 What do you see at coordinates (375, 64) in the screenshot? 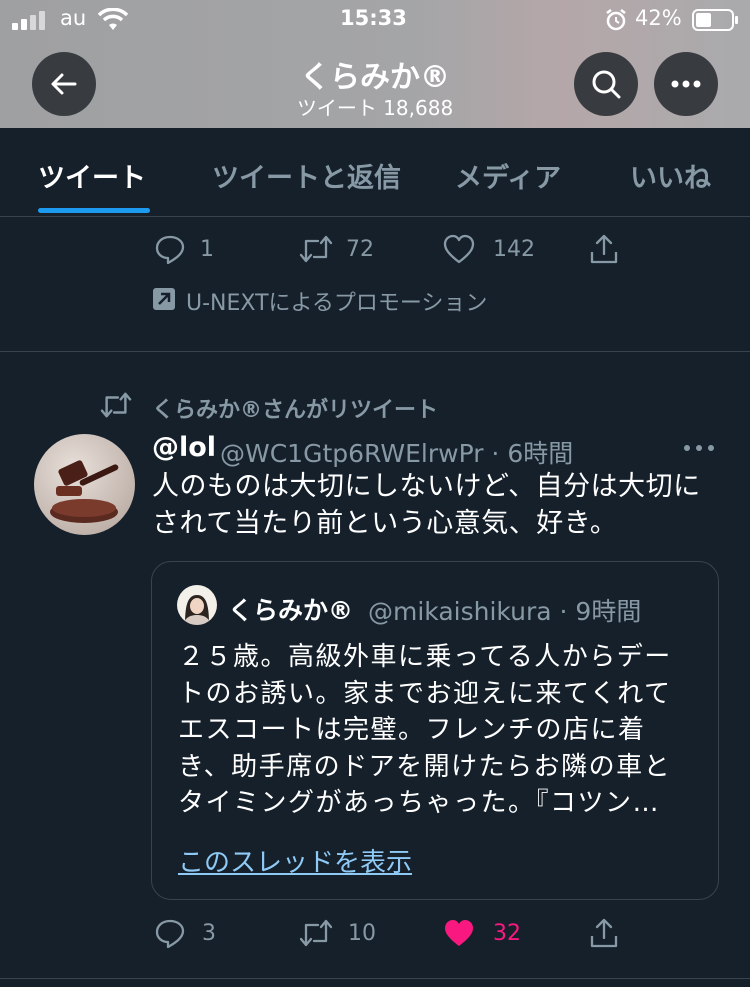
I see `profile-header: au 15:33 42% くらみか® ツイート 18,688` at bounding box center [375, 64].